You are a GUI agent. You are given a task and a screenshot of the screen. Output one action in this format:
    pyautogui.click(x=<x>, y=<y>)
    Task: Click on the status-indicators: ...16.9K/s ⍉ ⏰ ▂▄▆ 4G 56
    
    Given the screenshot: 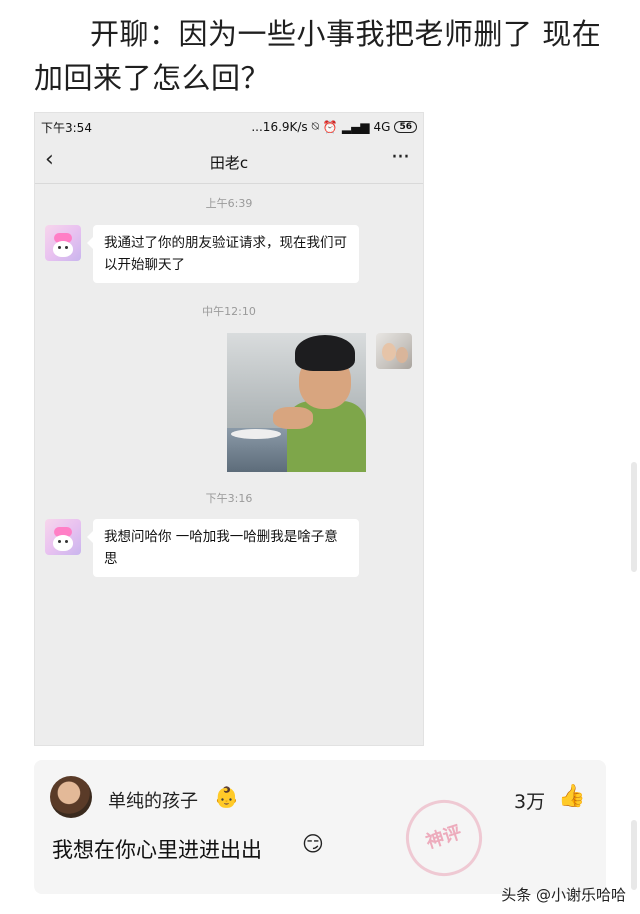 What is the action you would take?
    pyautogui.click(x=334, y=126)
    